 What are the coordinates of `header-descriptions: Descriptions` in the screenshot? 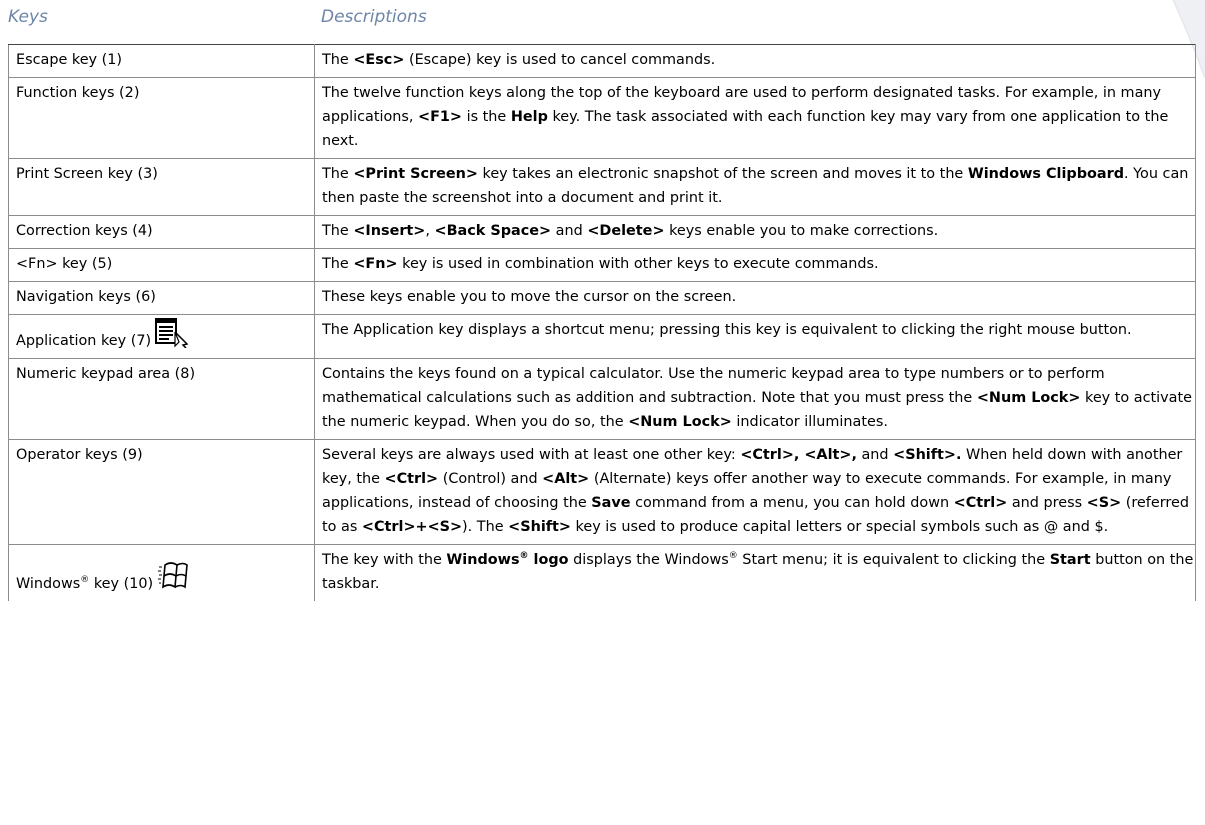 It's located at (374, 17).